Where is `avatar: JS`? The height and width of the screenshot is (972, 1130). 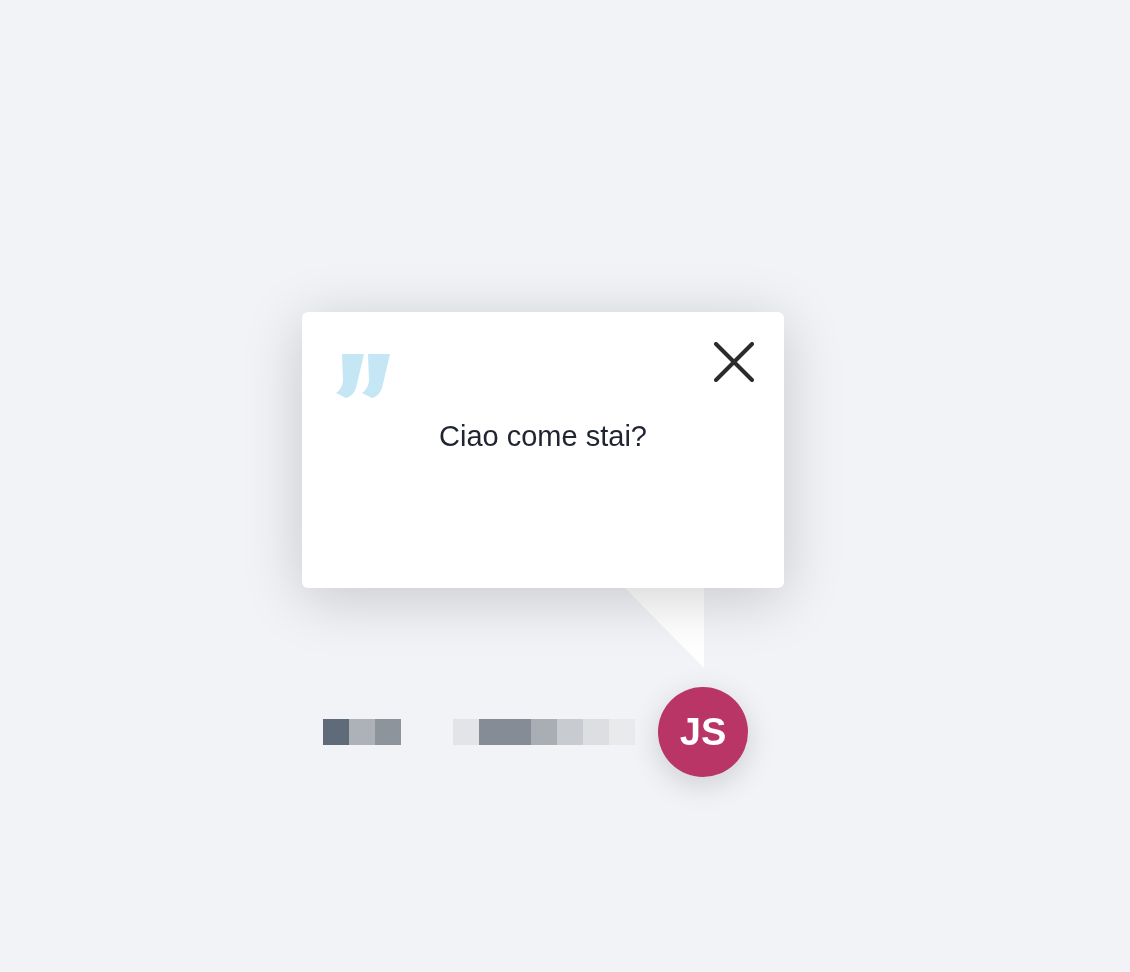 avatar: JS is located at coordinates (703, 732).